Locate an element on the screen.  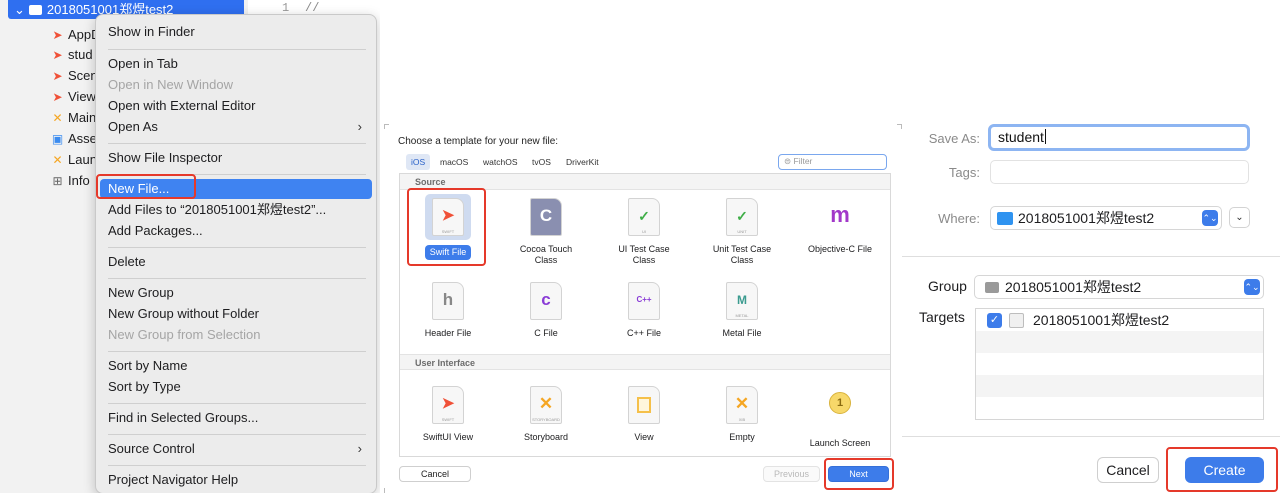
where-popup: 2018051001郑煜test2 ⌃⌄ is located at coordinates (1106, 218).